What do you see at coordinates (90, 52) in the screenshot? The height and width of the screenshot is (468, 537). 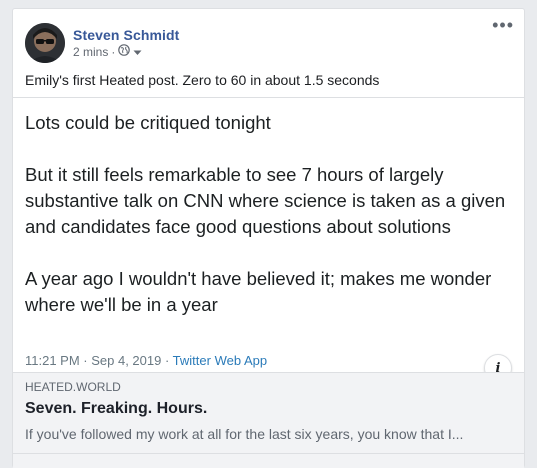 I see `post-time: 2 mins` at bounding box center [90, 52].